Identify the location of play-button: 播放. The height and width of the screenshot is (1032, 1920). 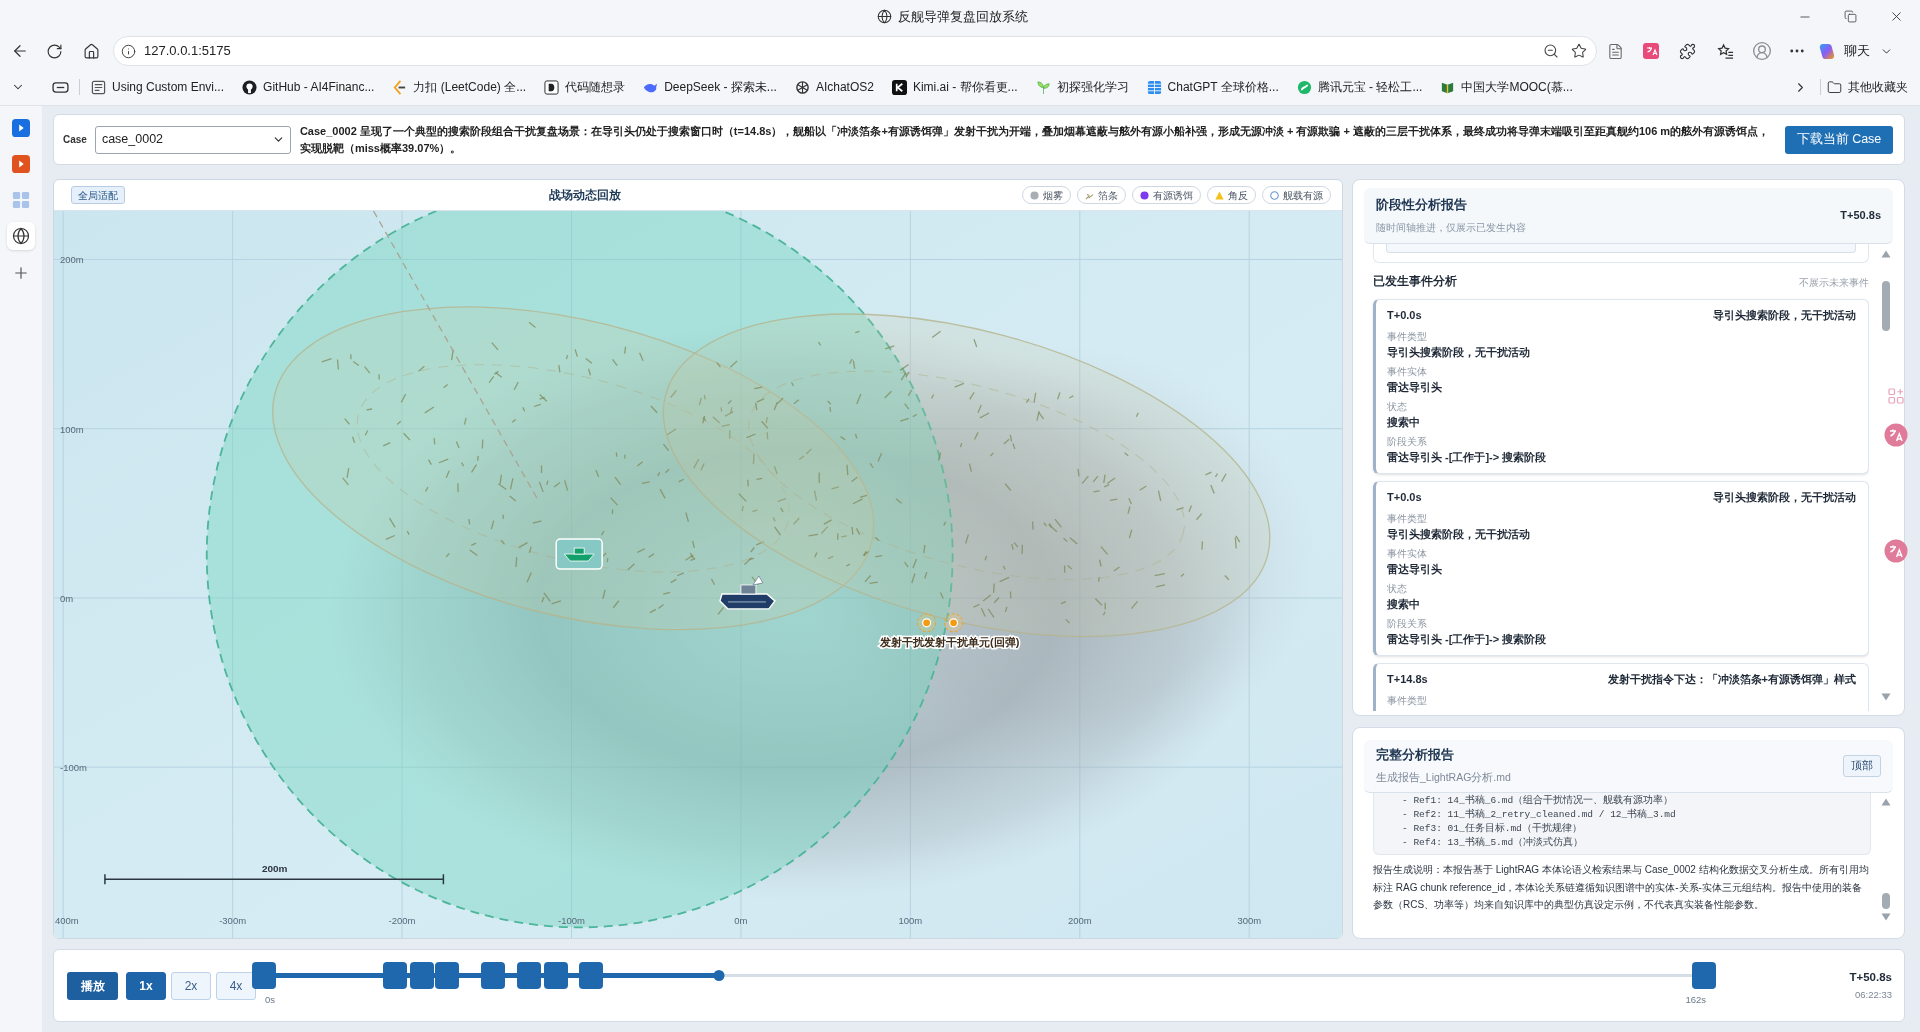
(92, 985).